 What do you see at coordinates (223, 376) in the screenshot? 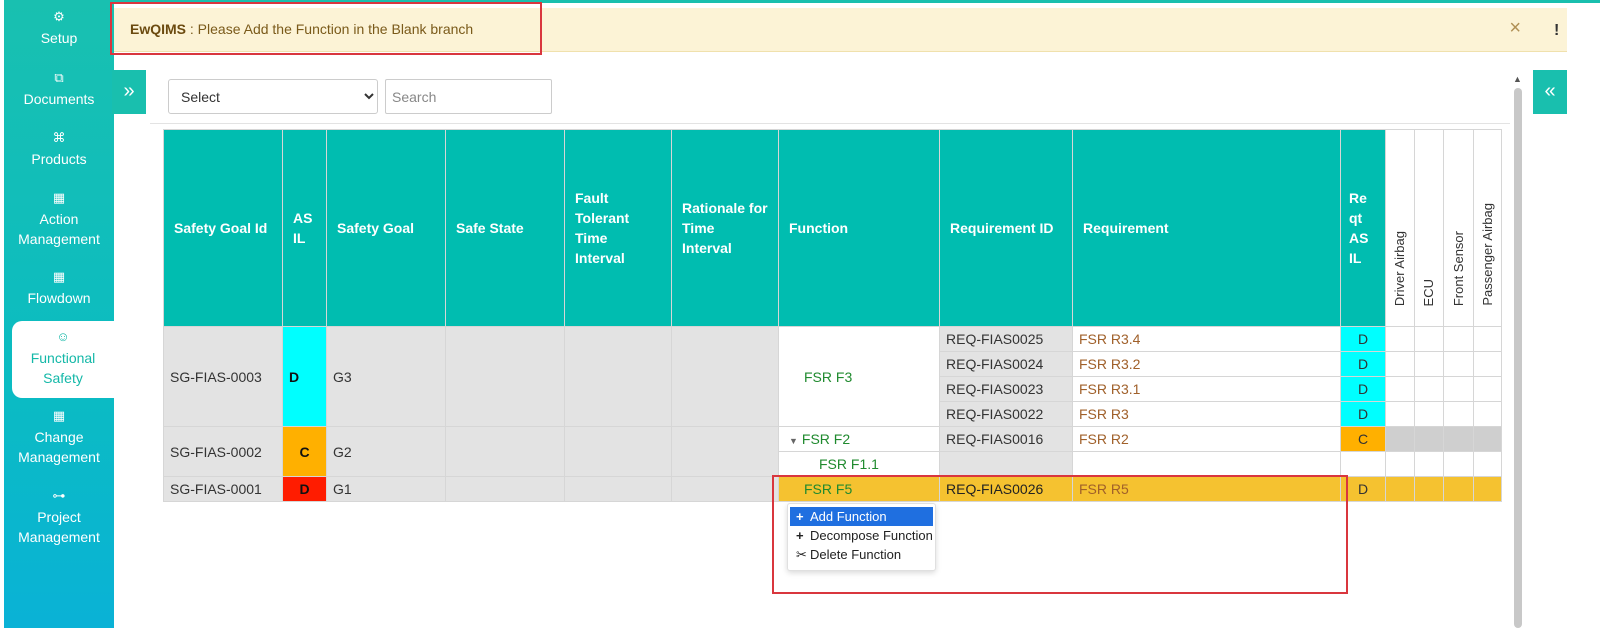
I see `safety-goal-id-cell: SG-FIAS-0003` at bounding box center [223, 376].